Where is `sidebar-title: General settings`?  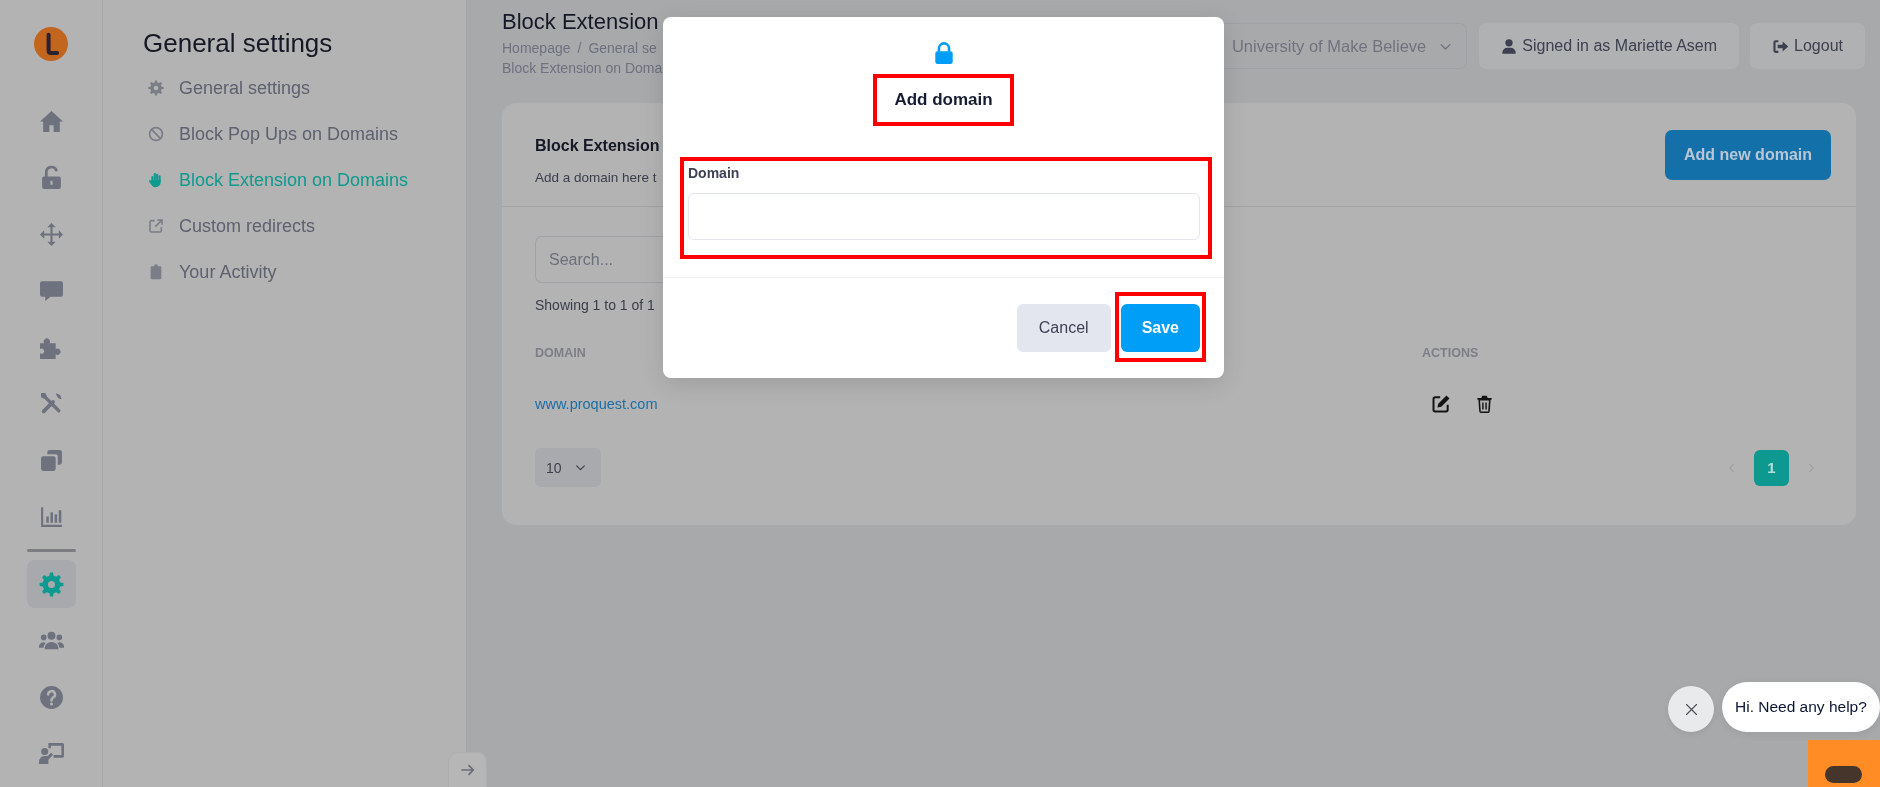
sidebar-title: General settings is located at coordinates (238, 43).